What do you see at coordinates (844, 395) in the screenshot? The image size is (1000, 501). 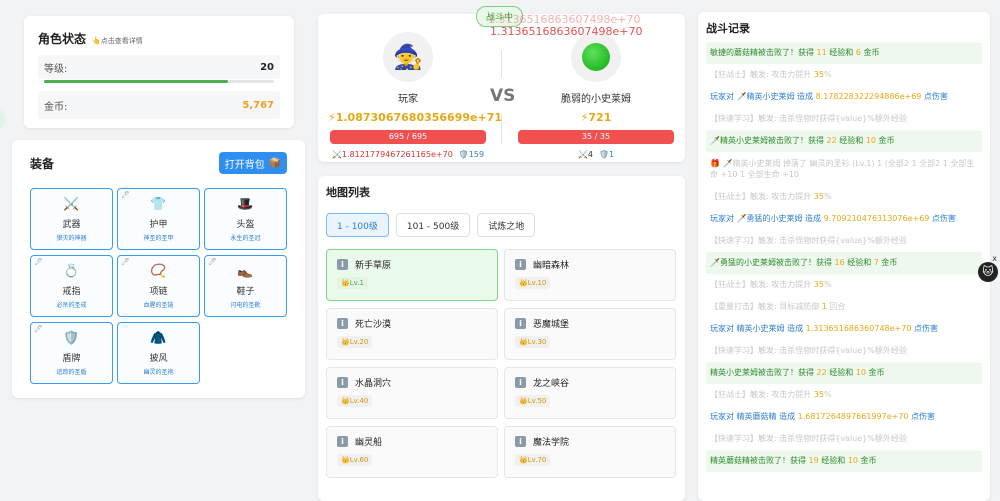 I see `log-entry: 【狂战士】触发: 攻击力提升 35%` at bounding box center [844, 395].